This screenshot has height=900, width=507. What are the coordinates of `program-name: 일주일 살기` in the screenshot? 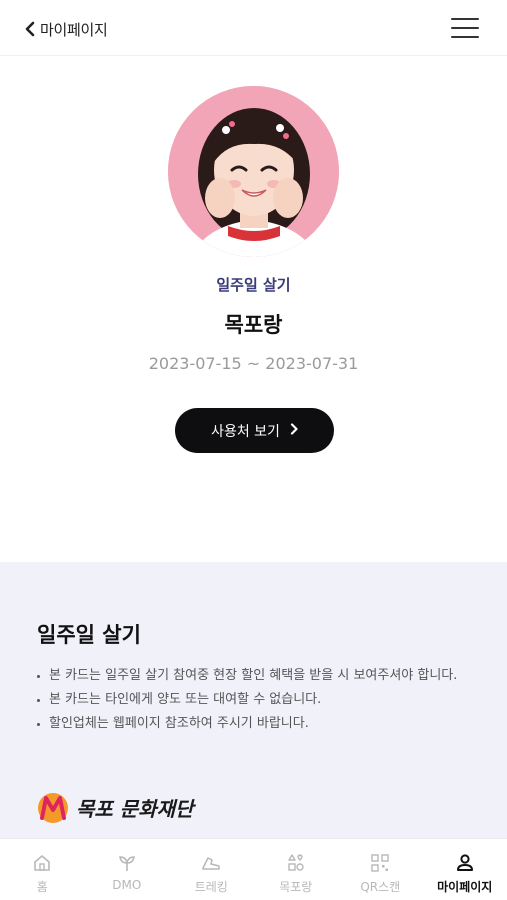 It's located at (253, 285).